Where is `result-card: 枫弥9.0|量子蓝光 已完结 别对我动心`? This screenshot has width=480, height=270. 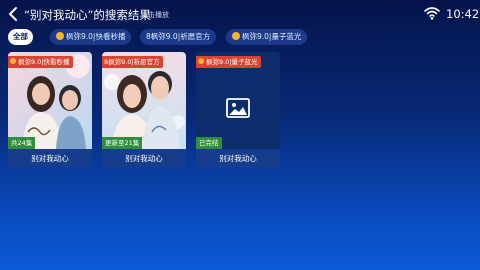 result-card: 枫弥9.0|量子蓝光 已完结 别对我动心 is located at coordinates (238, 110).